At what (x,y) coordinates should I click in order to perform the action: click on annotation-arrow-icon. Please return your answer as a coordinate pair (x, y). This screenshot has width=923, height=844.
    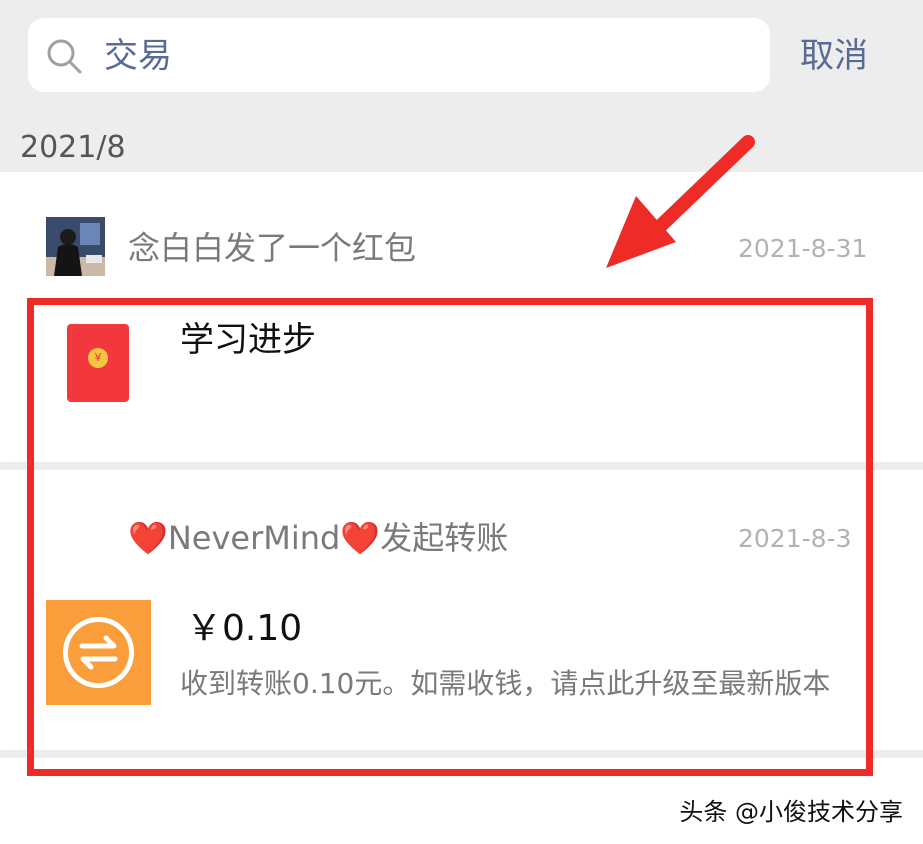
    Looking at the image, I should click on (680, 201).